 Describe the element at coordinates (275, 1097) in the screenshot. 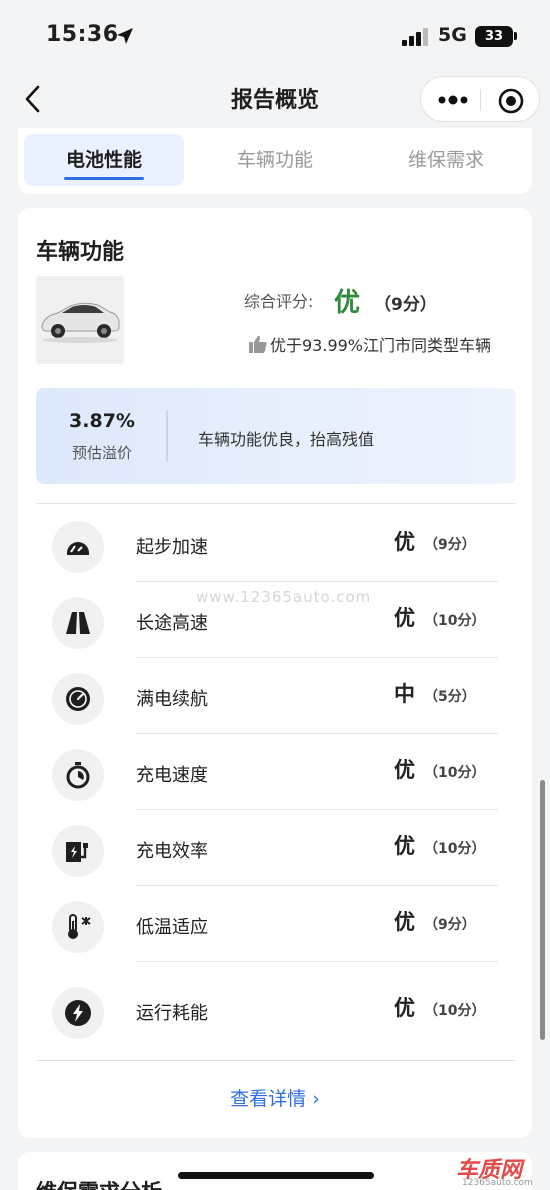

I see `view-details-link: 查看详情 ›` at that location.